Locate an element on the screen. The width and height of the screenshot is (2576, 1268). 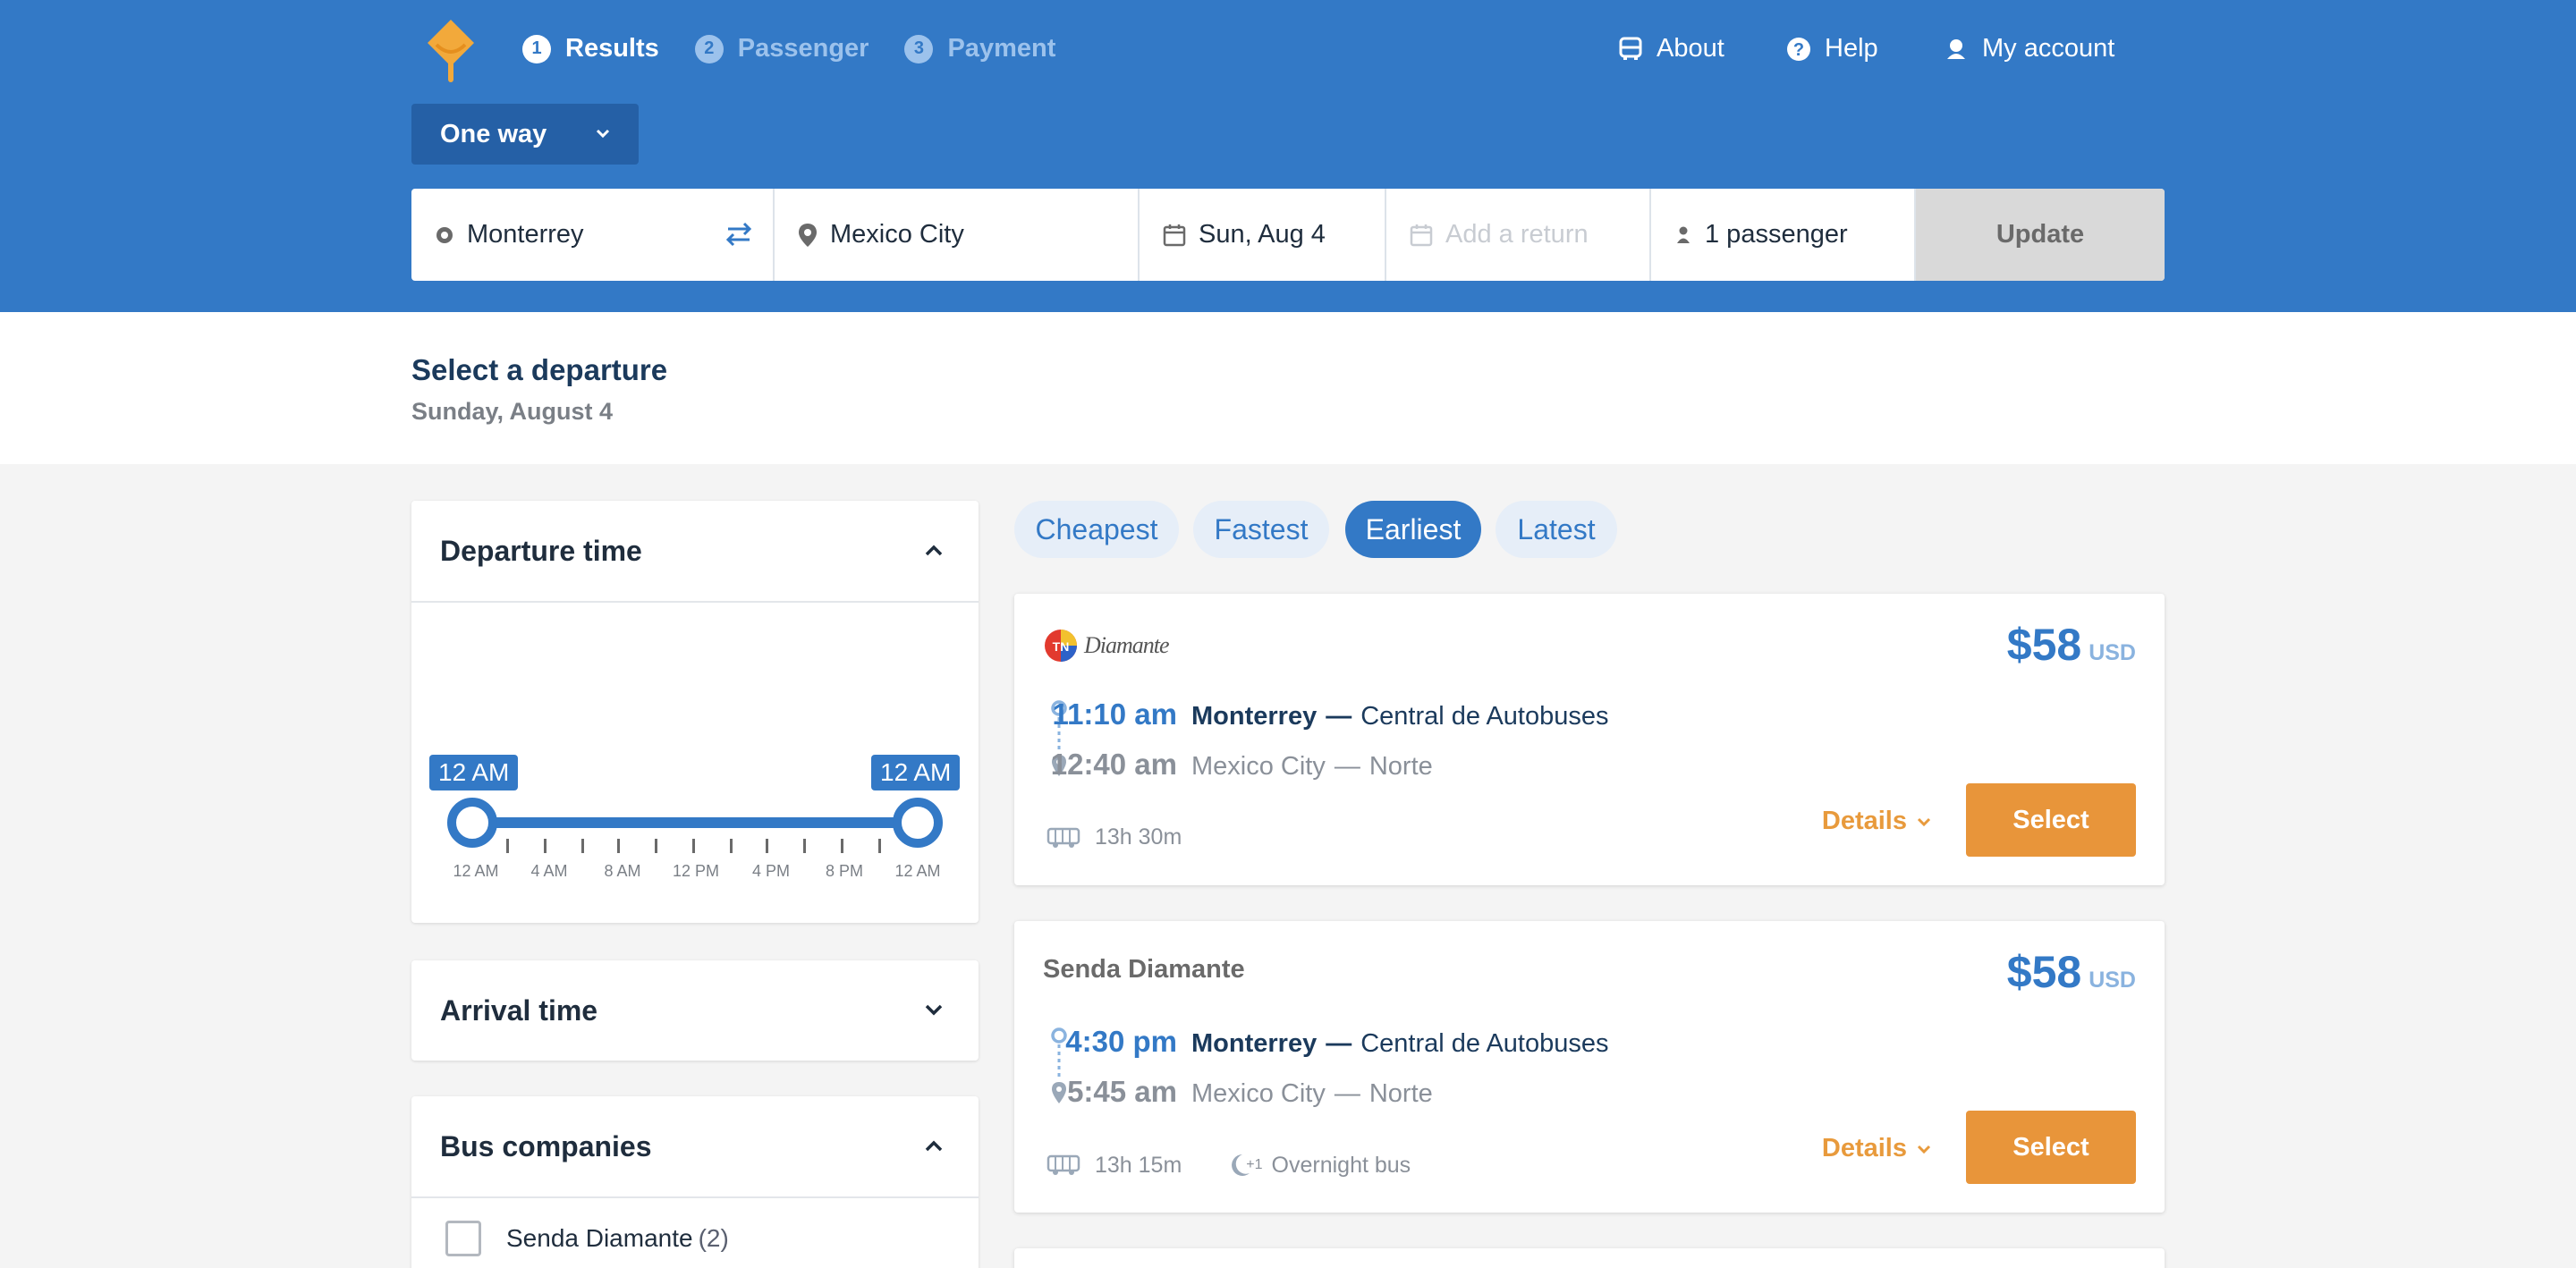
step-label: Payment is located at coordinates (1001, 48).